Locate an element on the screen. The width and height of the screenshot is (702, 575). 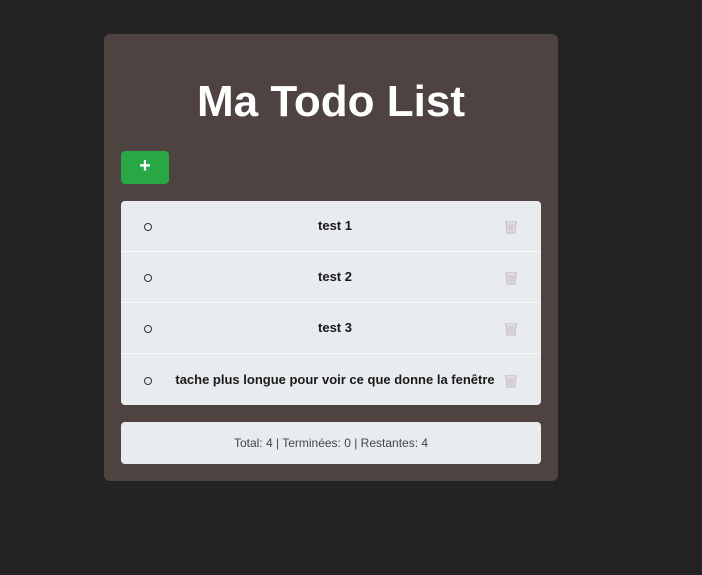
add-task-button: + is located at coordinates (145, 167).